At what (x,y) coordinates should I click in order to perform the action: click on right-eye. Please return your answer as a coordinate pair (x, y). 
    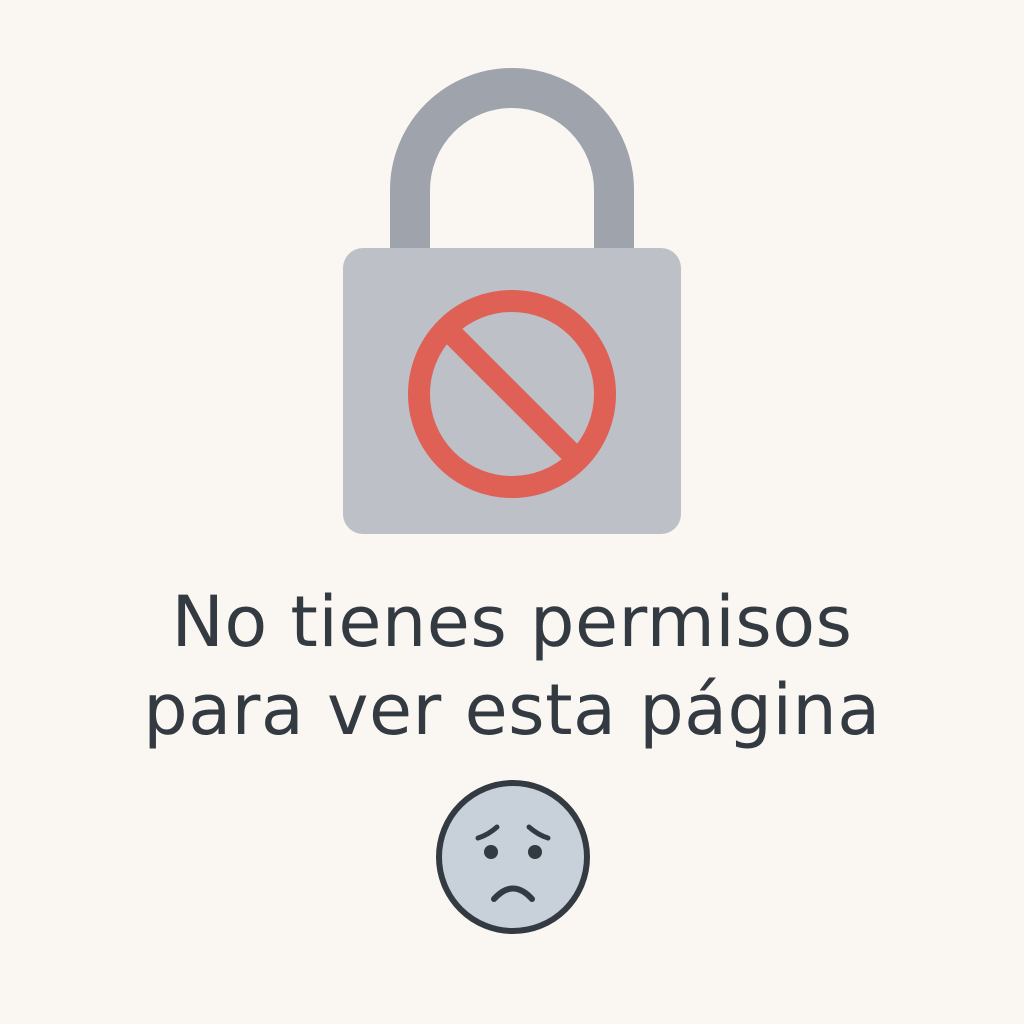
    Looking at the image, I should click on (535, 852).